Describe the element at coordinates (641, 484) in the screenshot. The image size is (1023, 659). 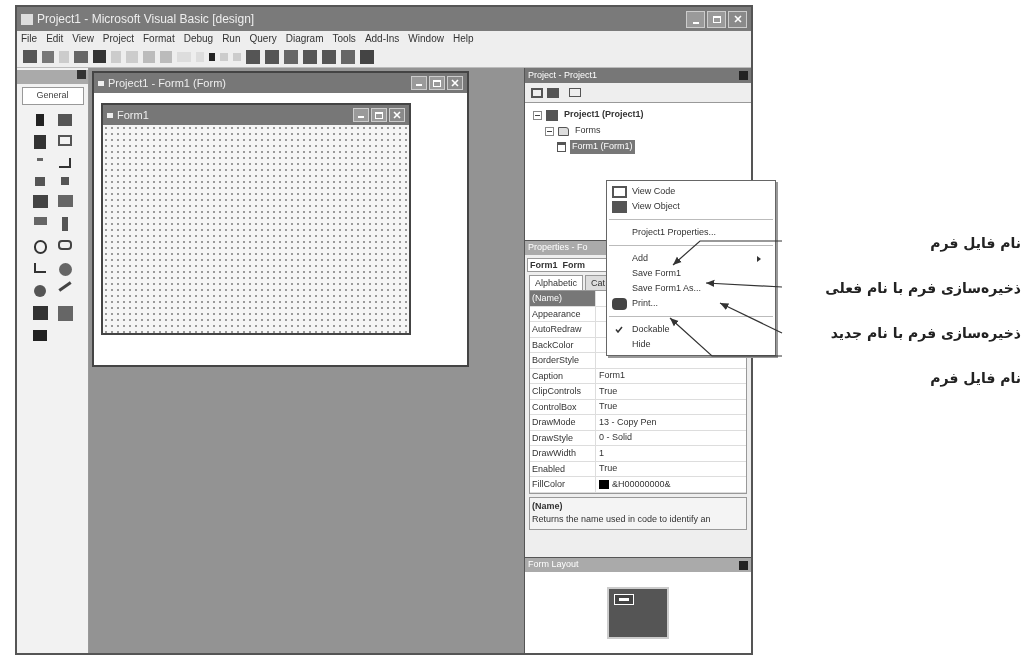
I see `property-value: &H00000000&` at that location.